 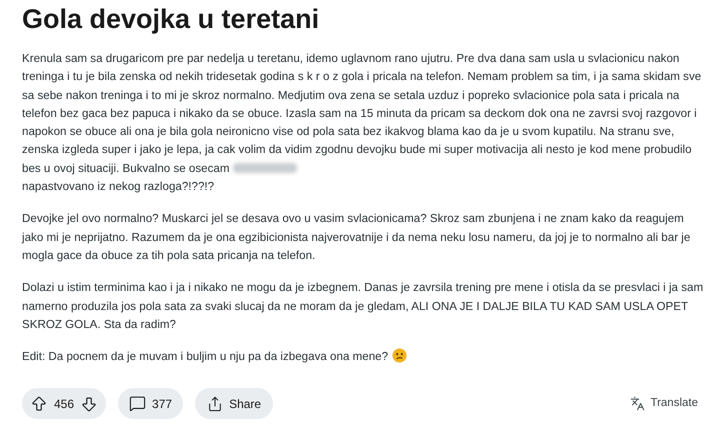 I want to click on share-button: Share, so click(x=234, y=404).